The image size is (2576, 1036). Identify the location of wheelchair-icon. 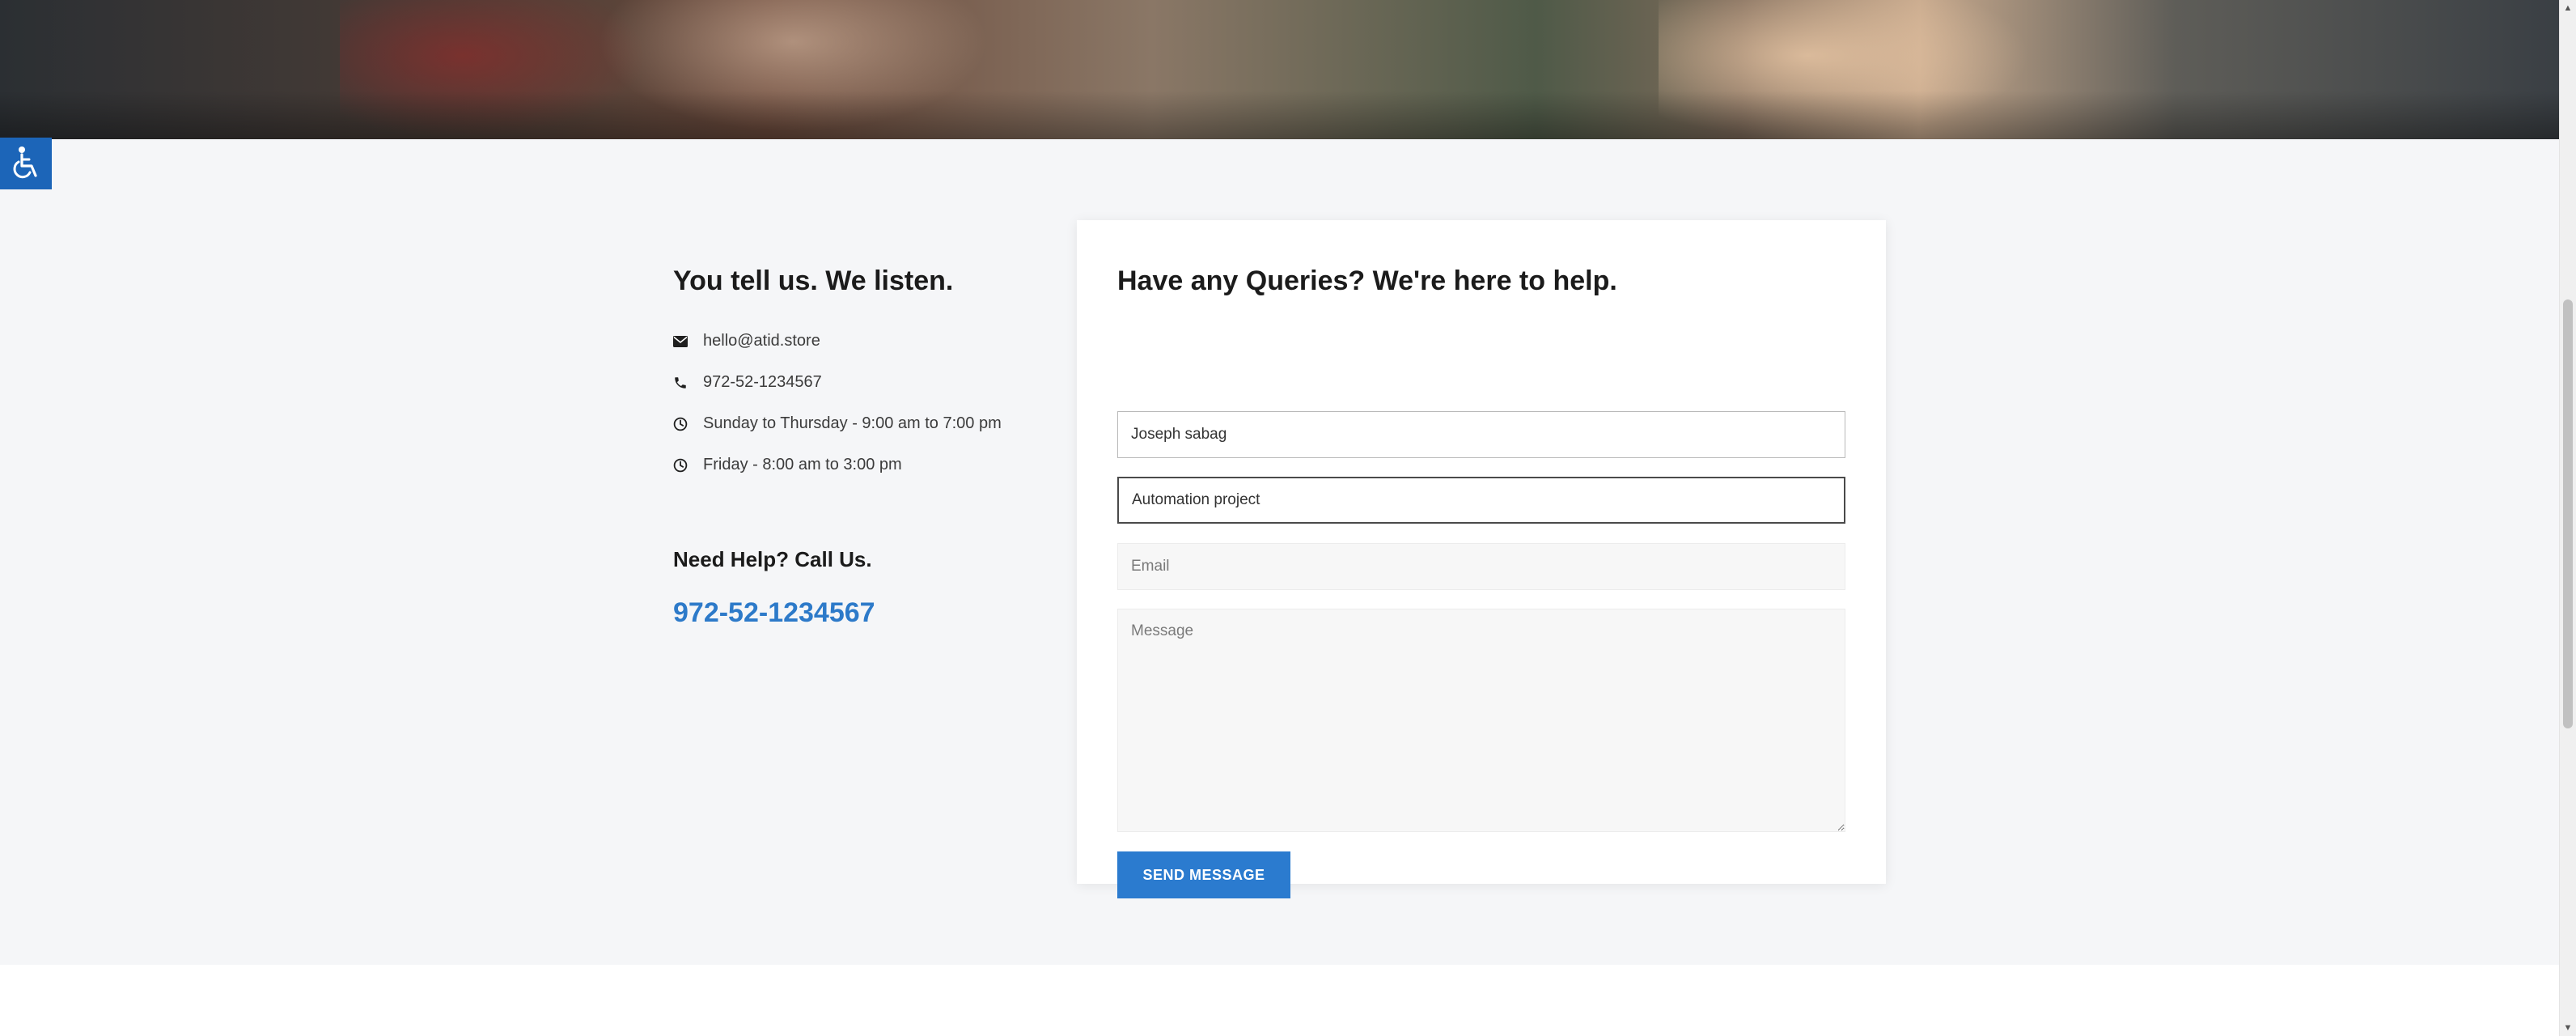
(25, 162).